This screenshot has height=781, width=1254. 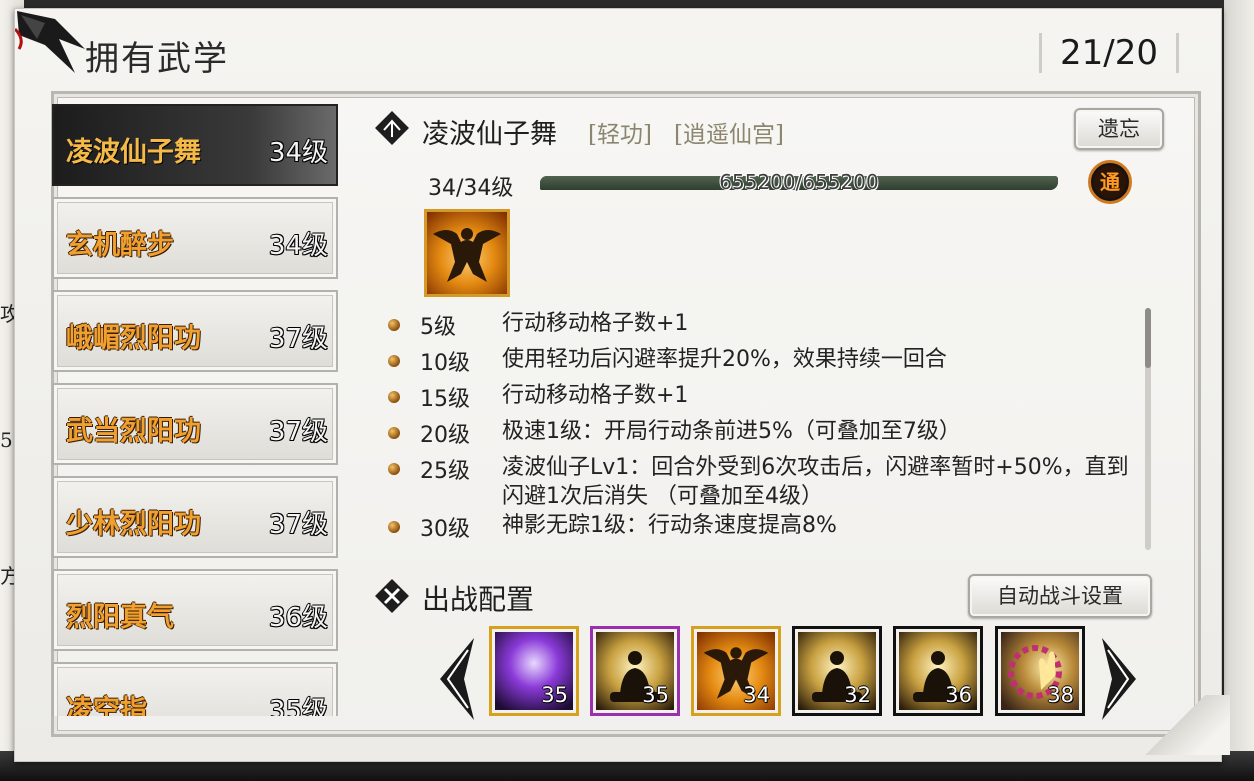 I want to click on skill-list-item: 玄机醉步 34级, so click(x=195, y=238).